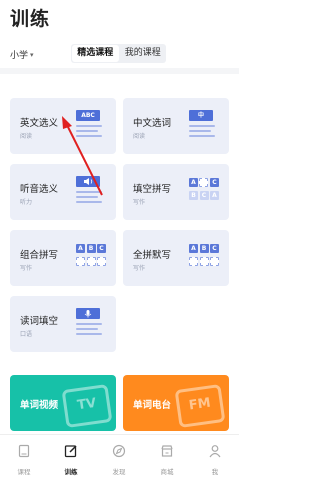  I want to click on compass-icon, so click(119, 450).